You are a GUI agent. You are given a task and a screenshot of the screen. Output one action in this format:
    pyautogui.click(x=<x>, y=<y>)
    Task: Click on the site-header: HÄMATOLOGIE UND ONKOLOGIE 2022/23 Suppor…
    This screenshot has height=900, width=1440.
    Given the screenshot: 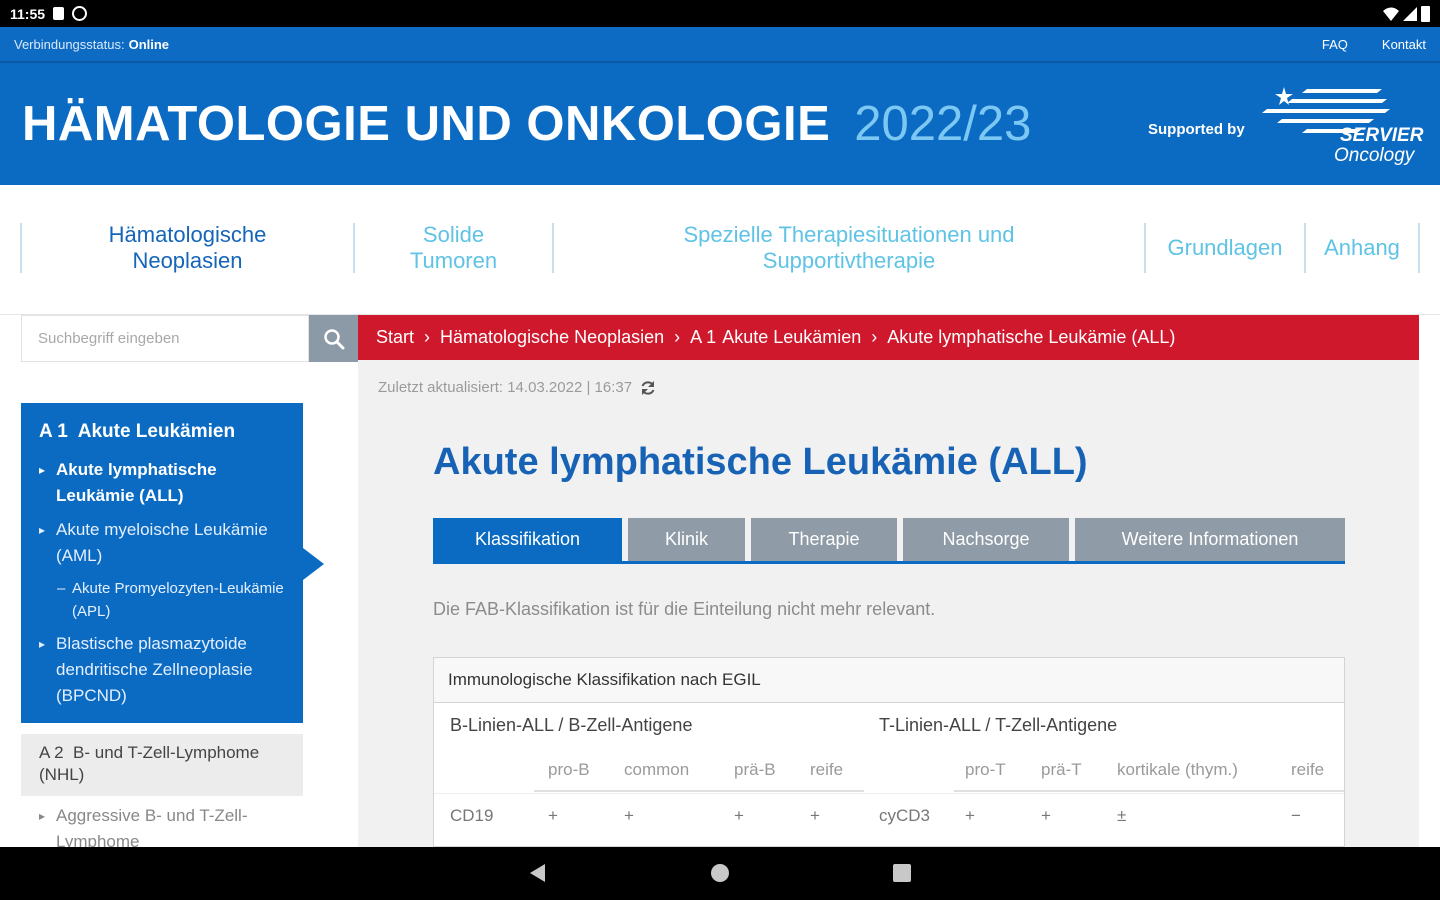 What is the action you would take?
    pyautogui.click(x=720, y=123)
    